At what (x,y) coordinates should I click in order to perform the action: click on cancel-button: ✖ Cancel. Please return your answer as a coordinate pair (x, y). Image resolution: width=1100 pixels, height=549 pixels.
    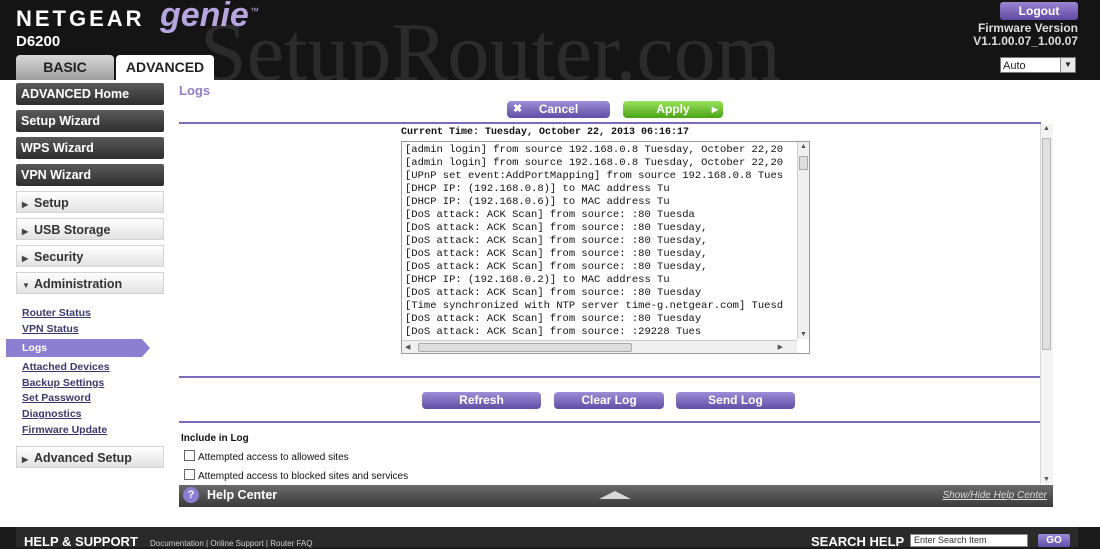
    Looking at the image, I should click on (558, 109).